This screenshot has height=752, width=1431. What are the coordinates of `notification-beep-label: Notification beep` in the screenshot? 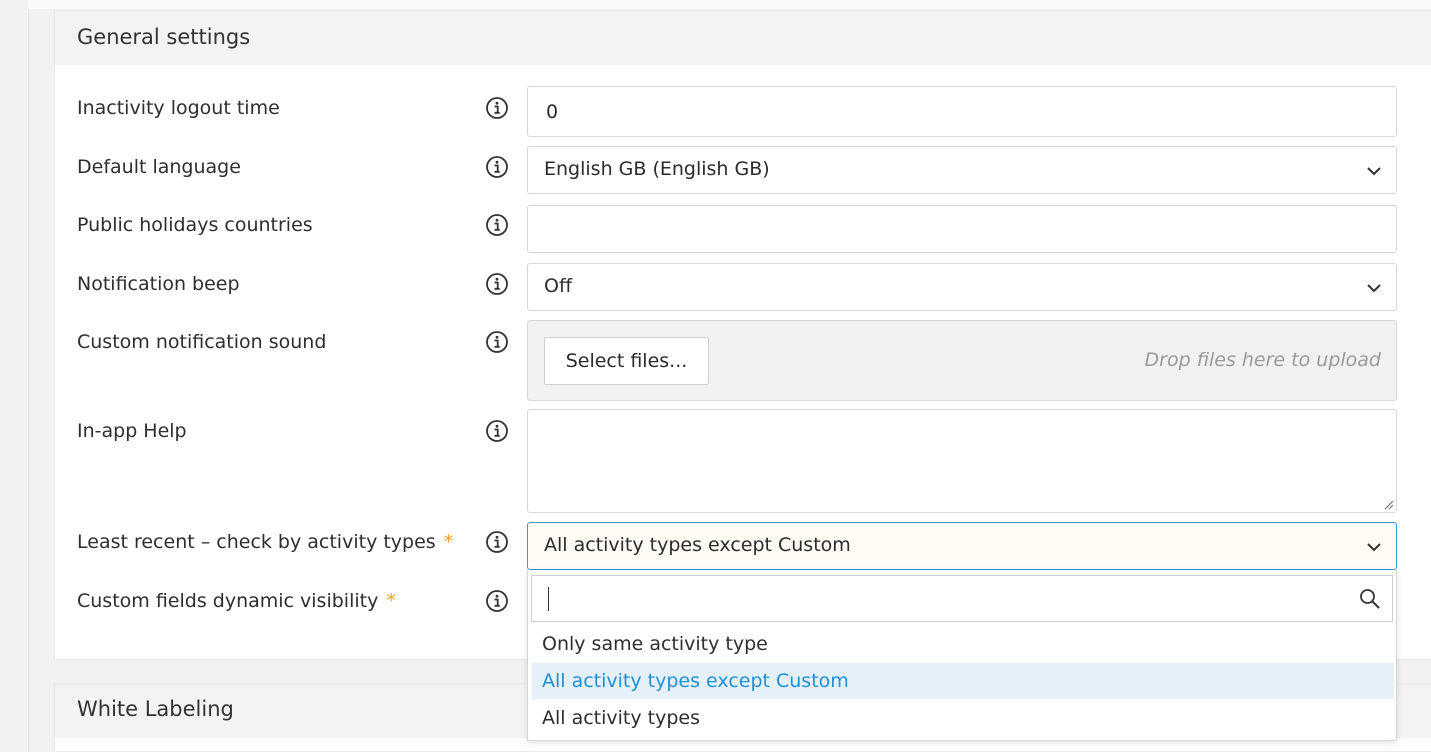 It's located at (158, 284).